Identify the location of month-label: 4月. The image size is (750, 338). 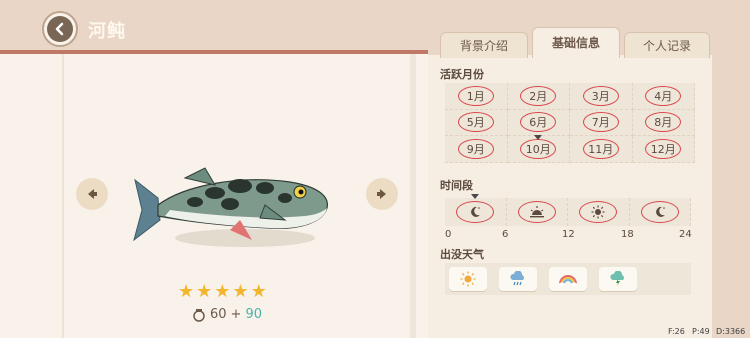
(663, 95).